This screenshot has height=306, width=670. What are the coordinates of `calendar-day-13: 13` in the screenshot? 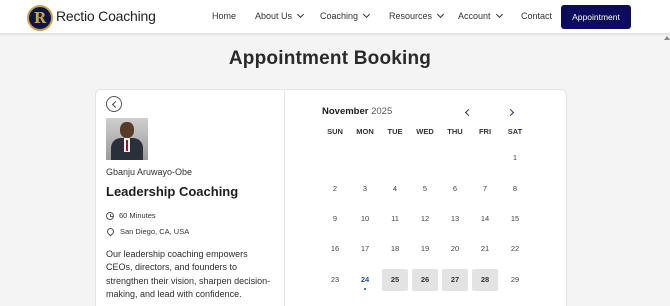 It's located at (455, 218).